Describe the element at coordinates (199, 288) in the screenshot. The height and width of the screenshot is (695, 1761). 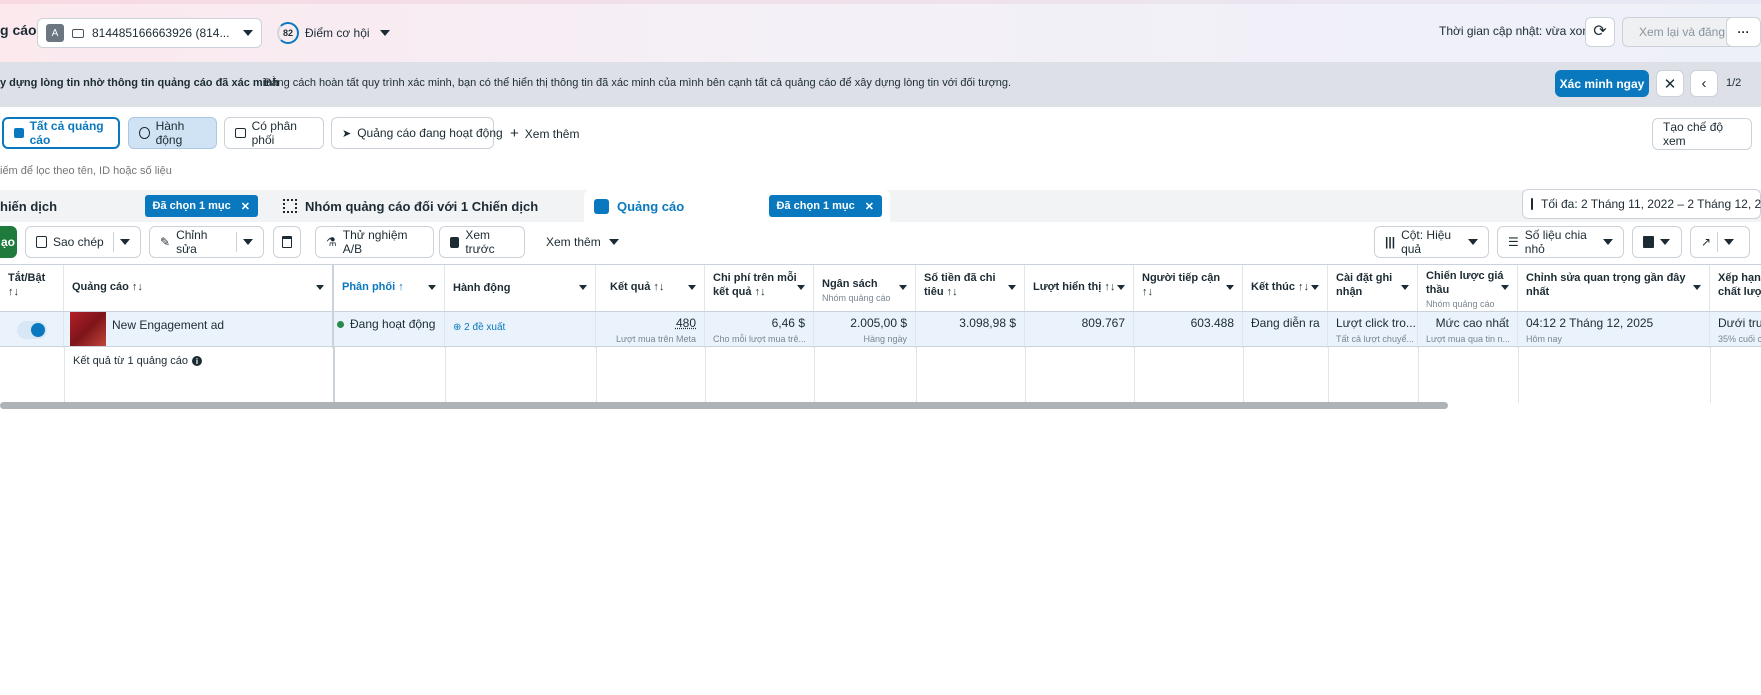
I see `col-header-ad: Quảng cáo ↑↓` at that location.